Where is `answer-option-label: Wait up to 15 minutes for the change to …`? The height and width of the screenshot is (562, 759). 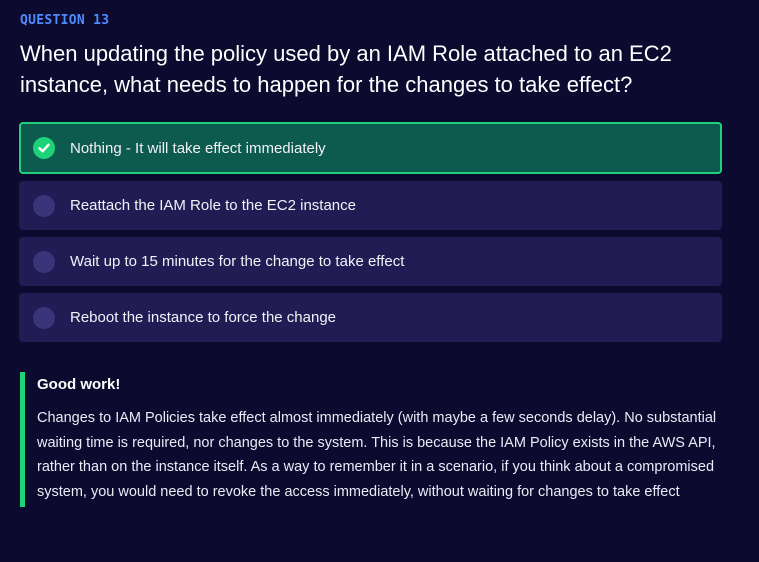 answer-option-label: Wait up to 15 minutes for the change to … is located at coordinates (237, 261).